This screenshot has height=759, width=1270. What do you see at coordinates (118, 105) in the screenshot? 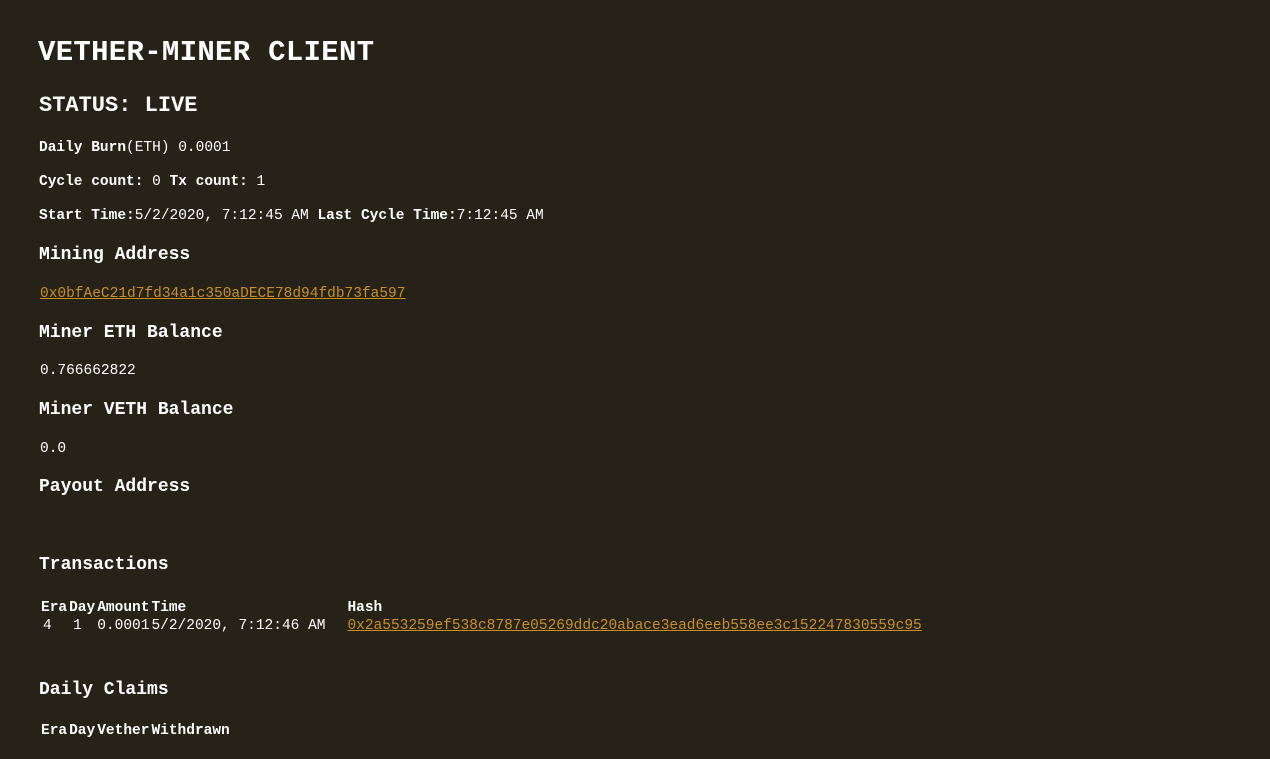
I see `status-heading: STATUS: LIVE` at bounding box center [118, 105].